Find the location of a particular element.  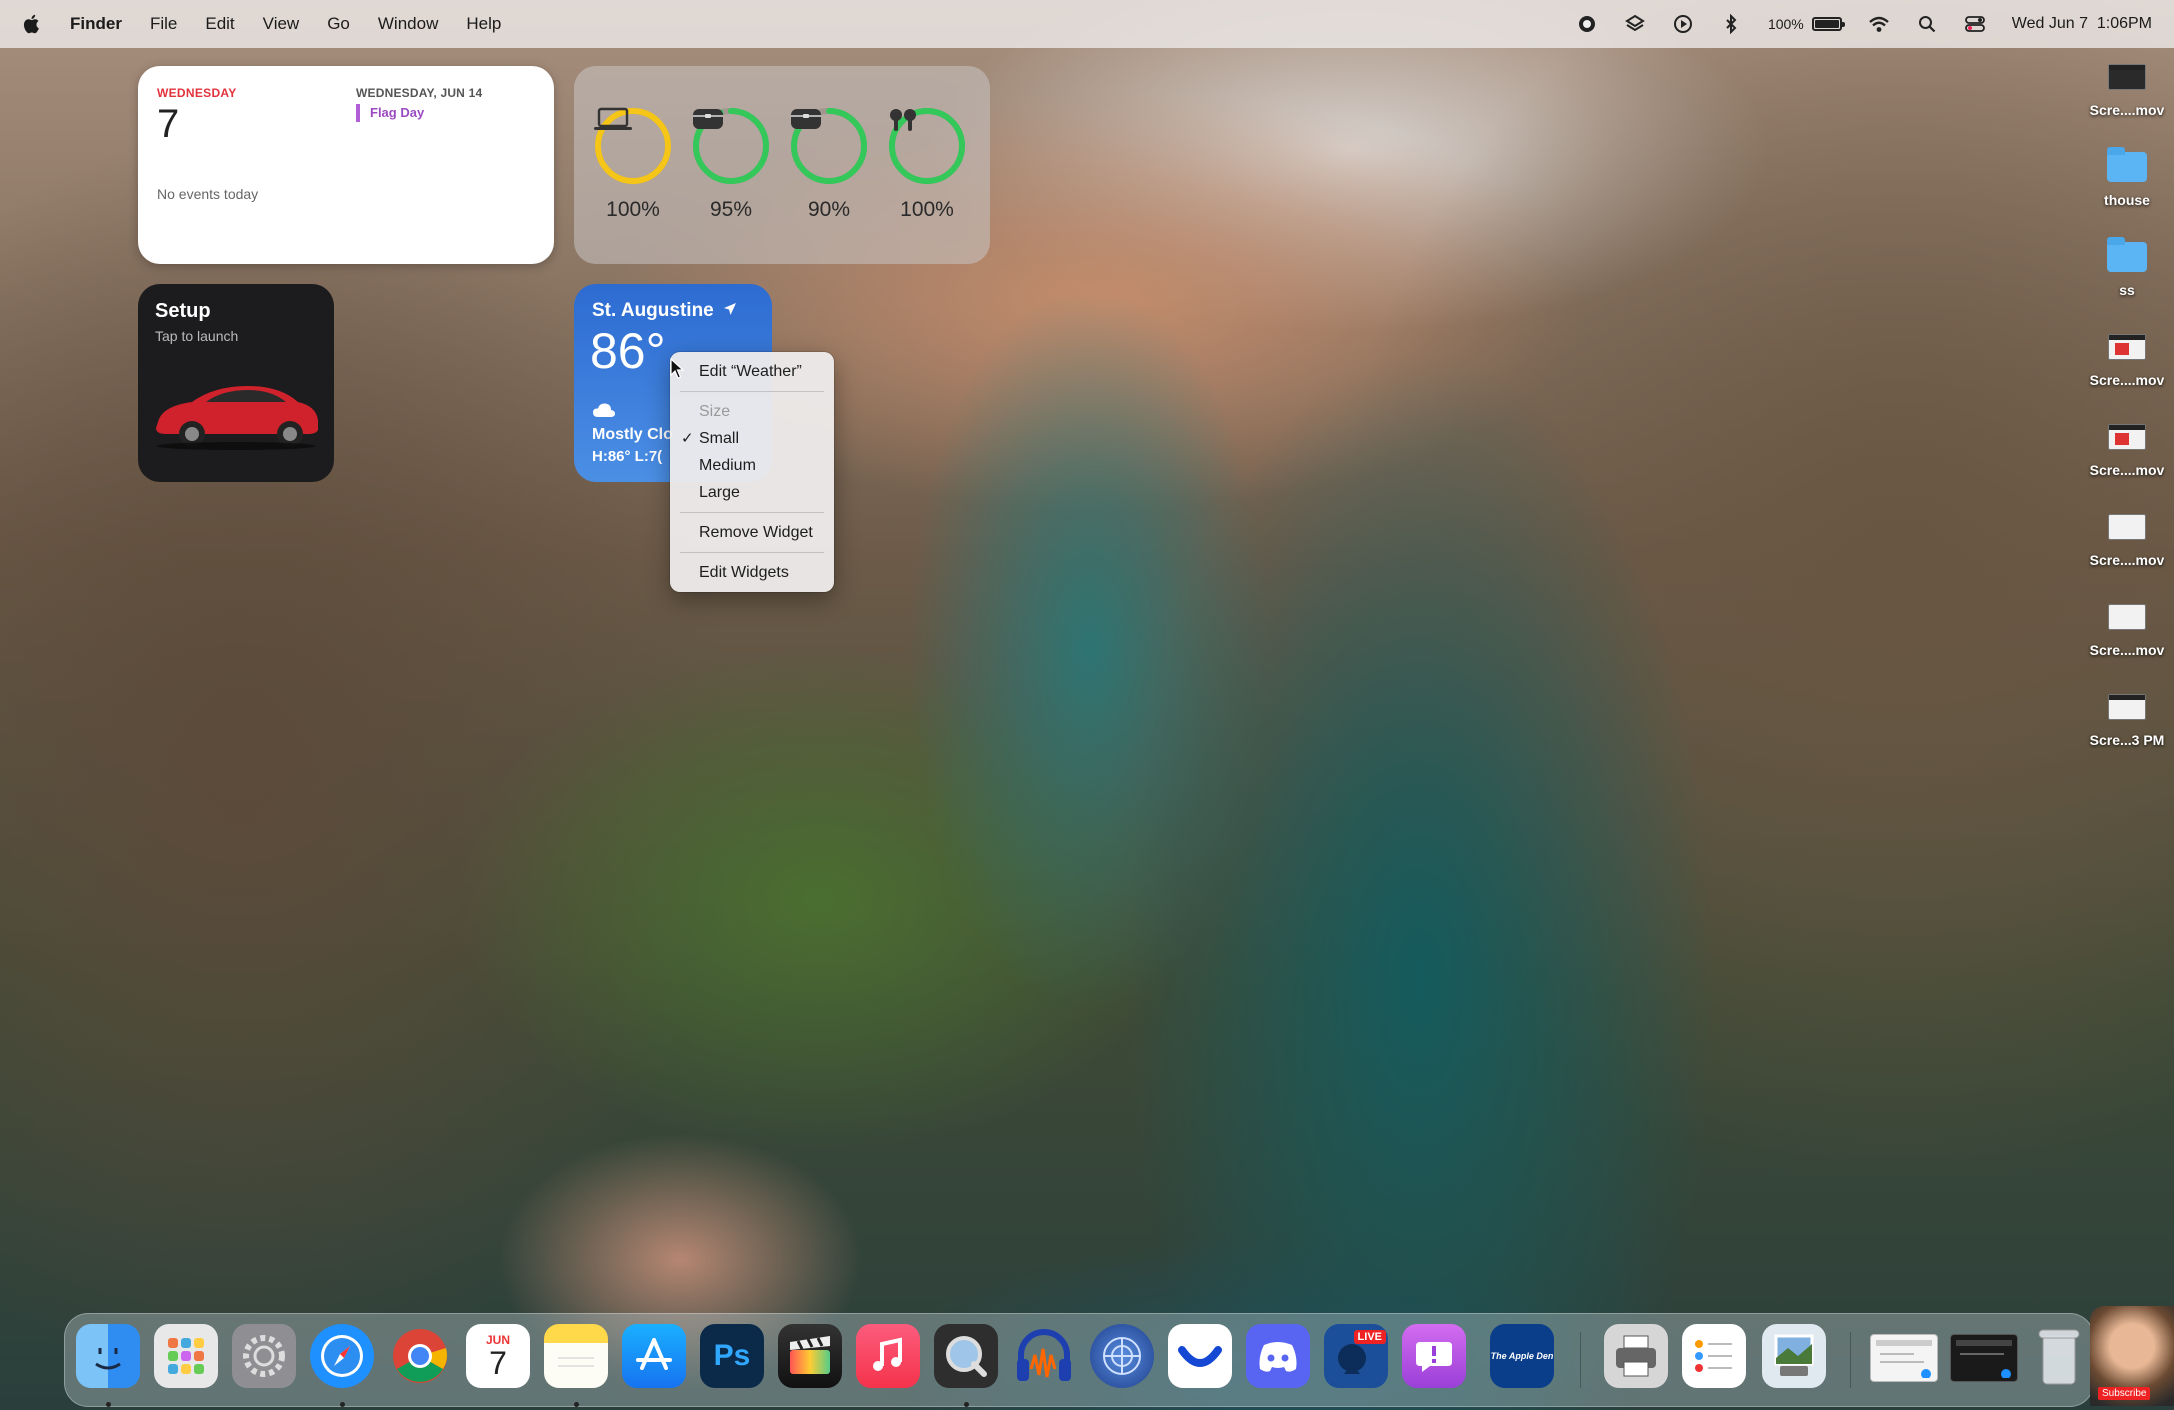

menu-help: Help is located at coordinates (483, 24).